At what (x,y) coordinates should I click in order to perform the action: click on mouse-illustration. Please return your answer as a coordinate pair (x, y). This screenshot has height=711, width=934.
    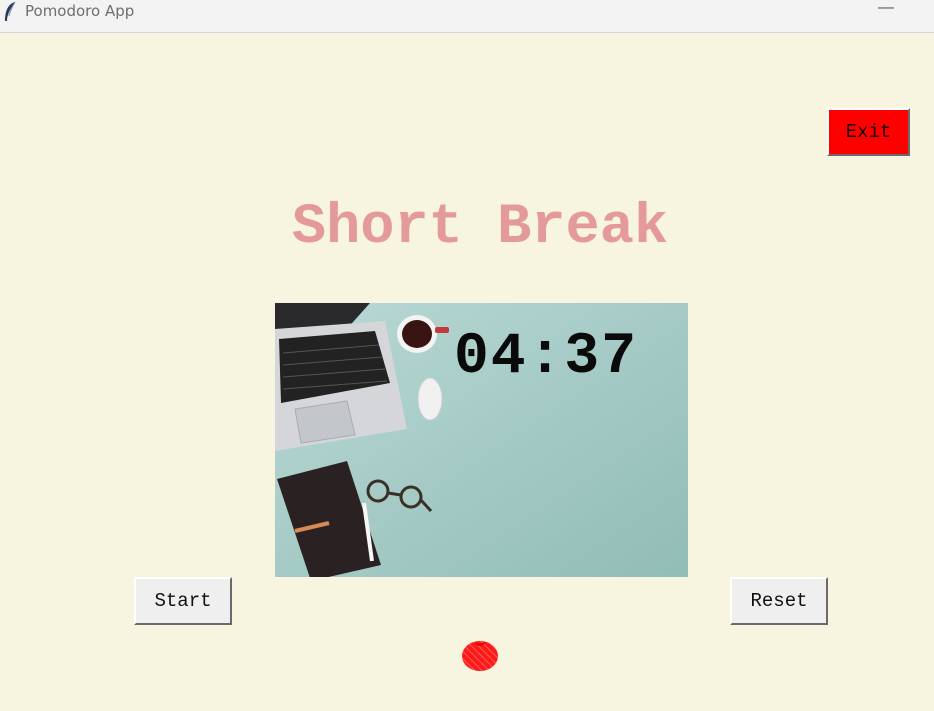
    Looking at the image, I should click on (430, 399).